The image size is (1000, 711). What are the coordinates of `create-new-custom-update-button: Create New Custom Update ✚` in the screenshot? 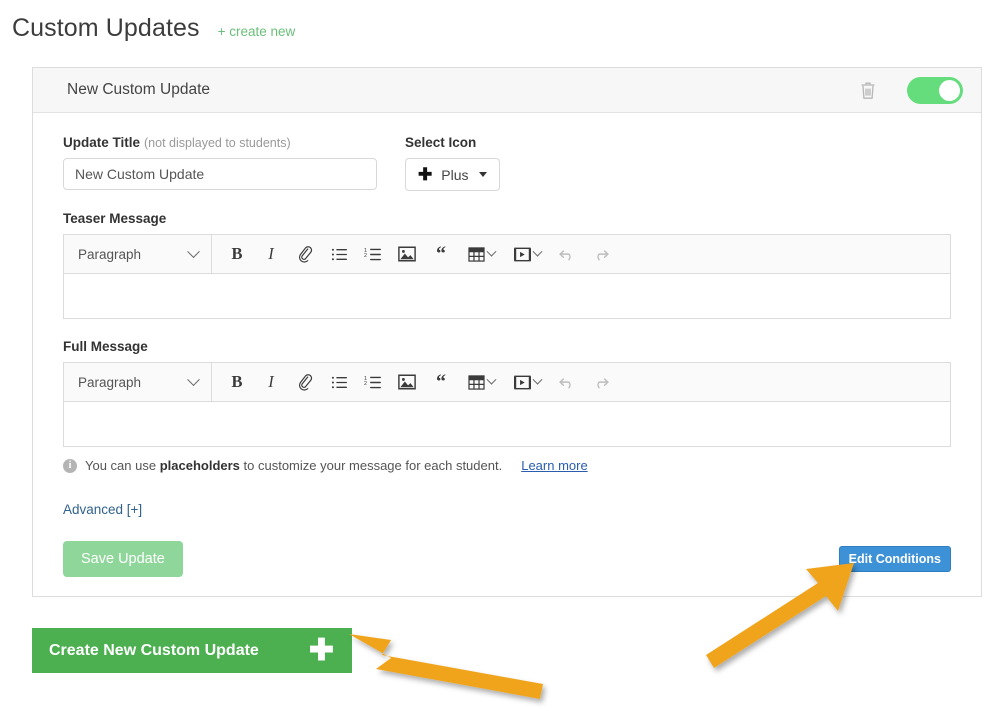 It's located at (192, 650).